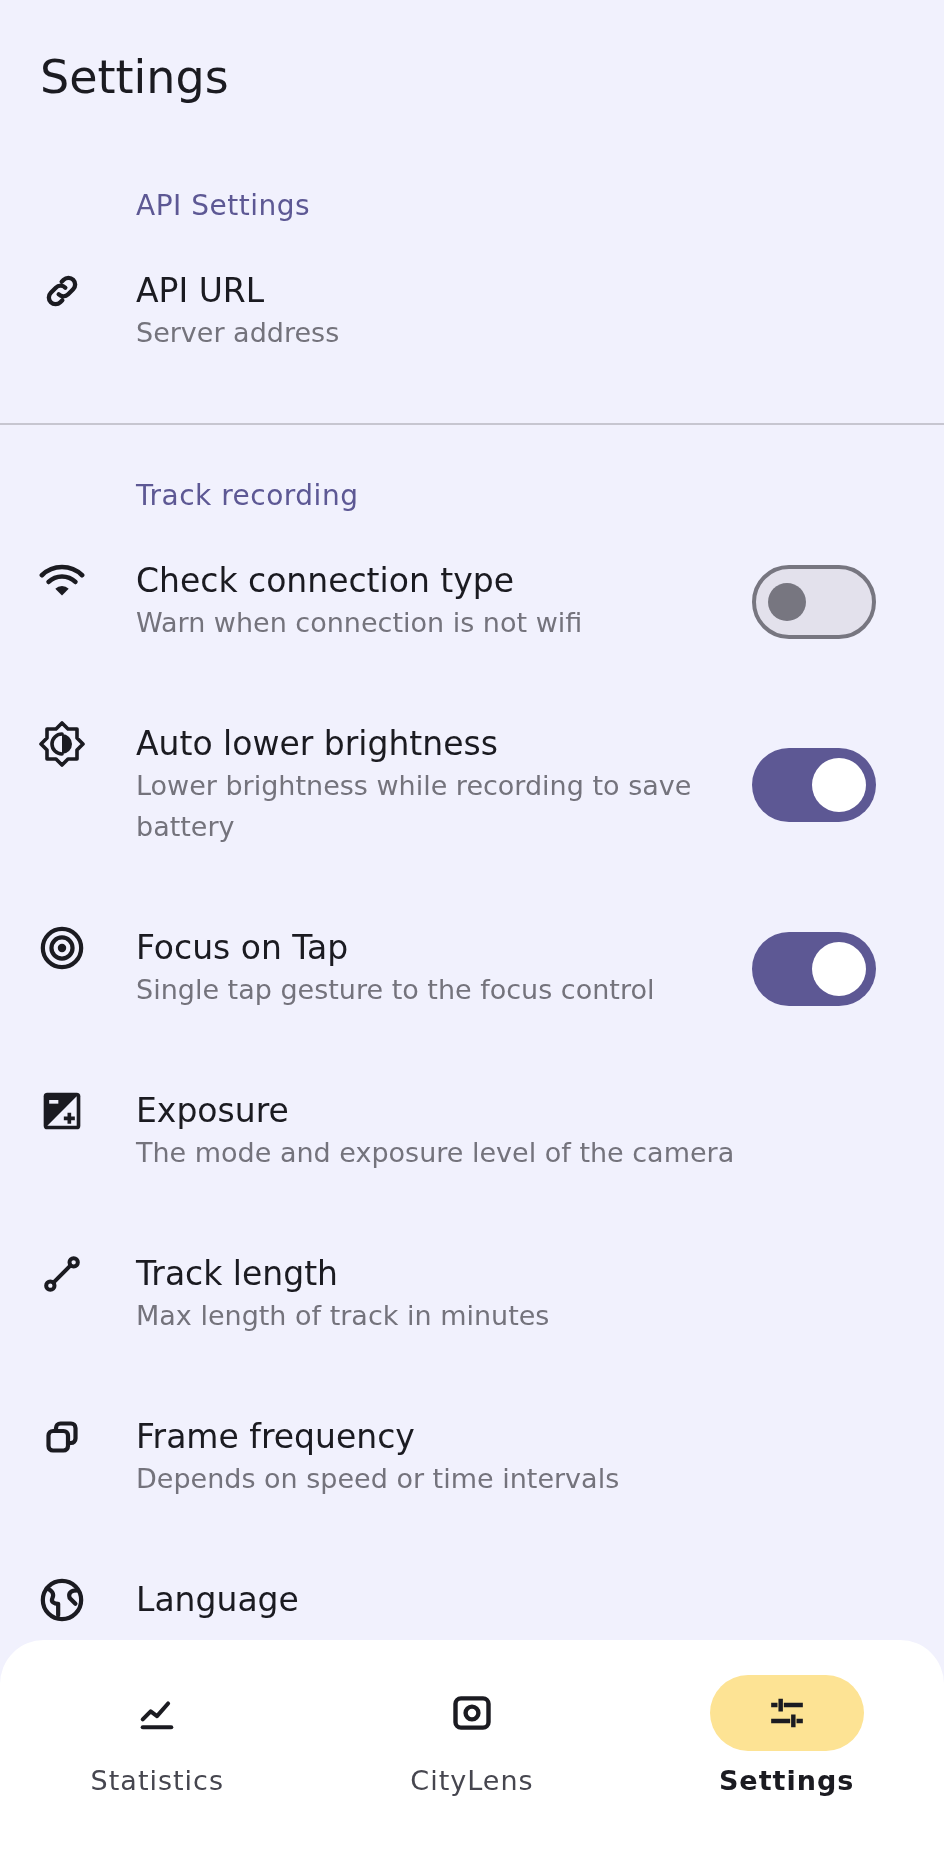 The width and height of the screenshot is (944, 1867). What do you see at coordinates (134, 77) in the screenshot?
I see `page-title: Settings` at bounding box center [134, 77].